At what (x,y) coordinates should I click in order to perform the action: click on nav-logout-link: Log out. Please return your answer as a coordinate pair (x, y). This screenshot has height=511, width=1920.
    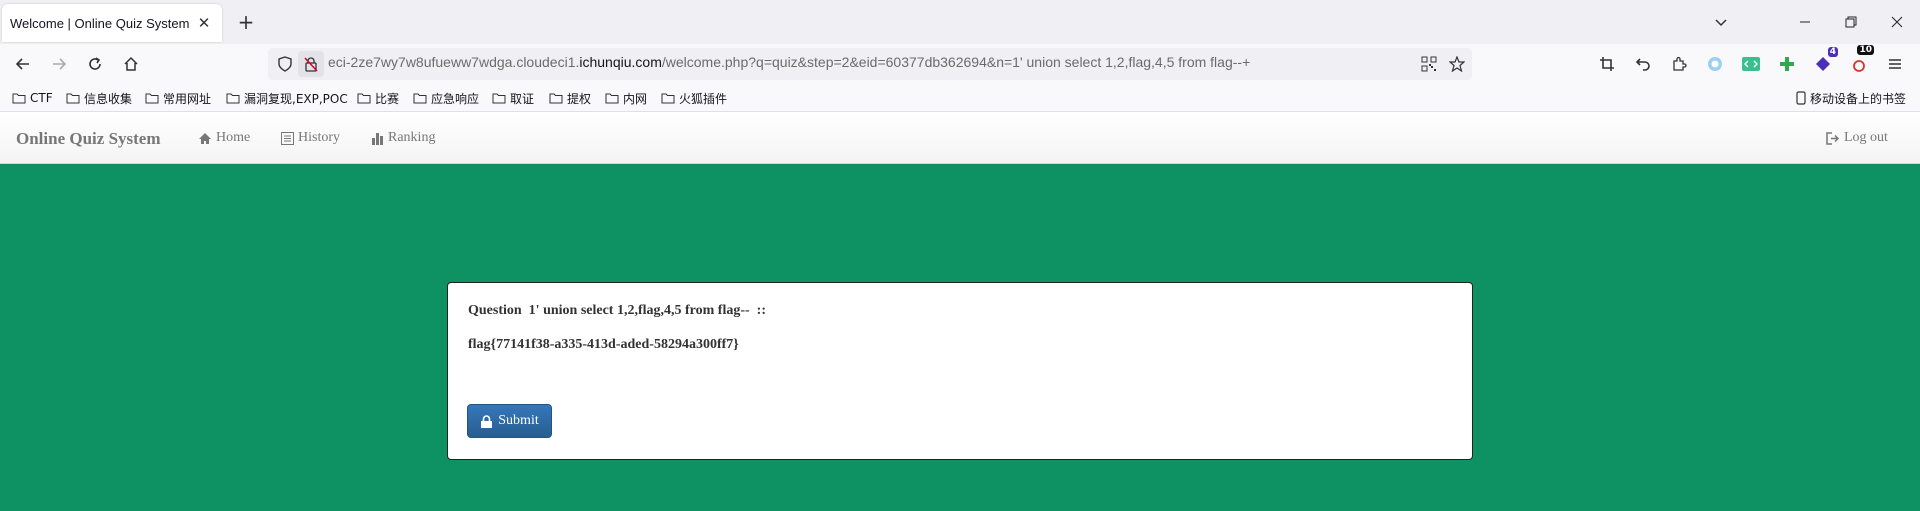
    Looking at the image, I should click on (1857, 138).